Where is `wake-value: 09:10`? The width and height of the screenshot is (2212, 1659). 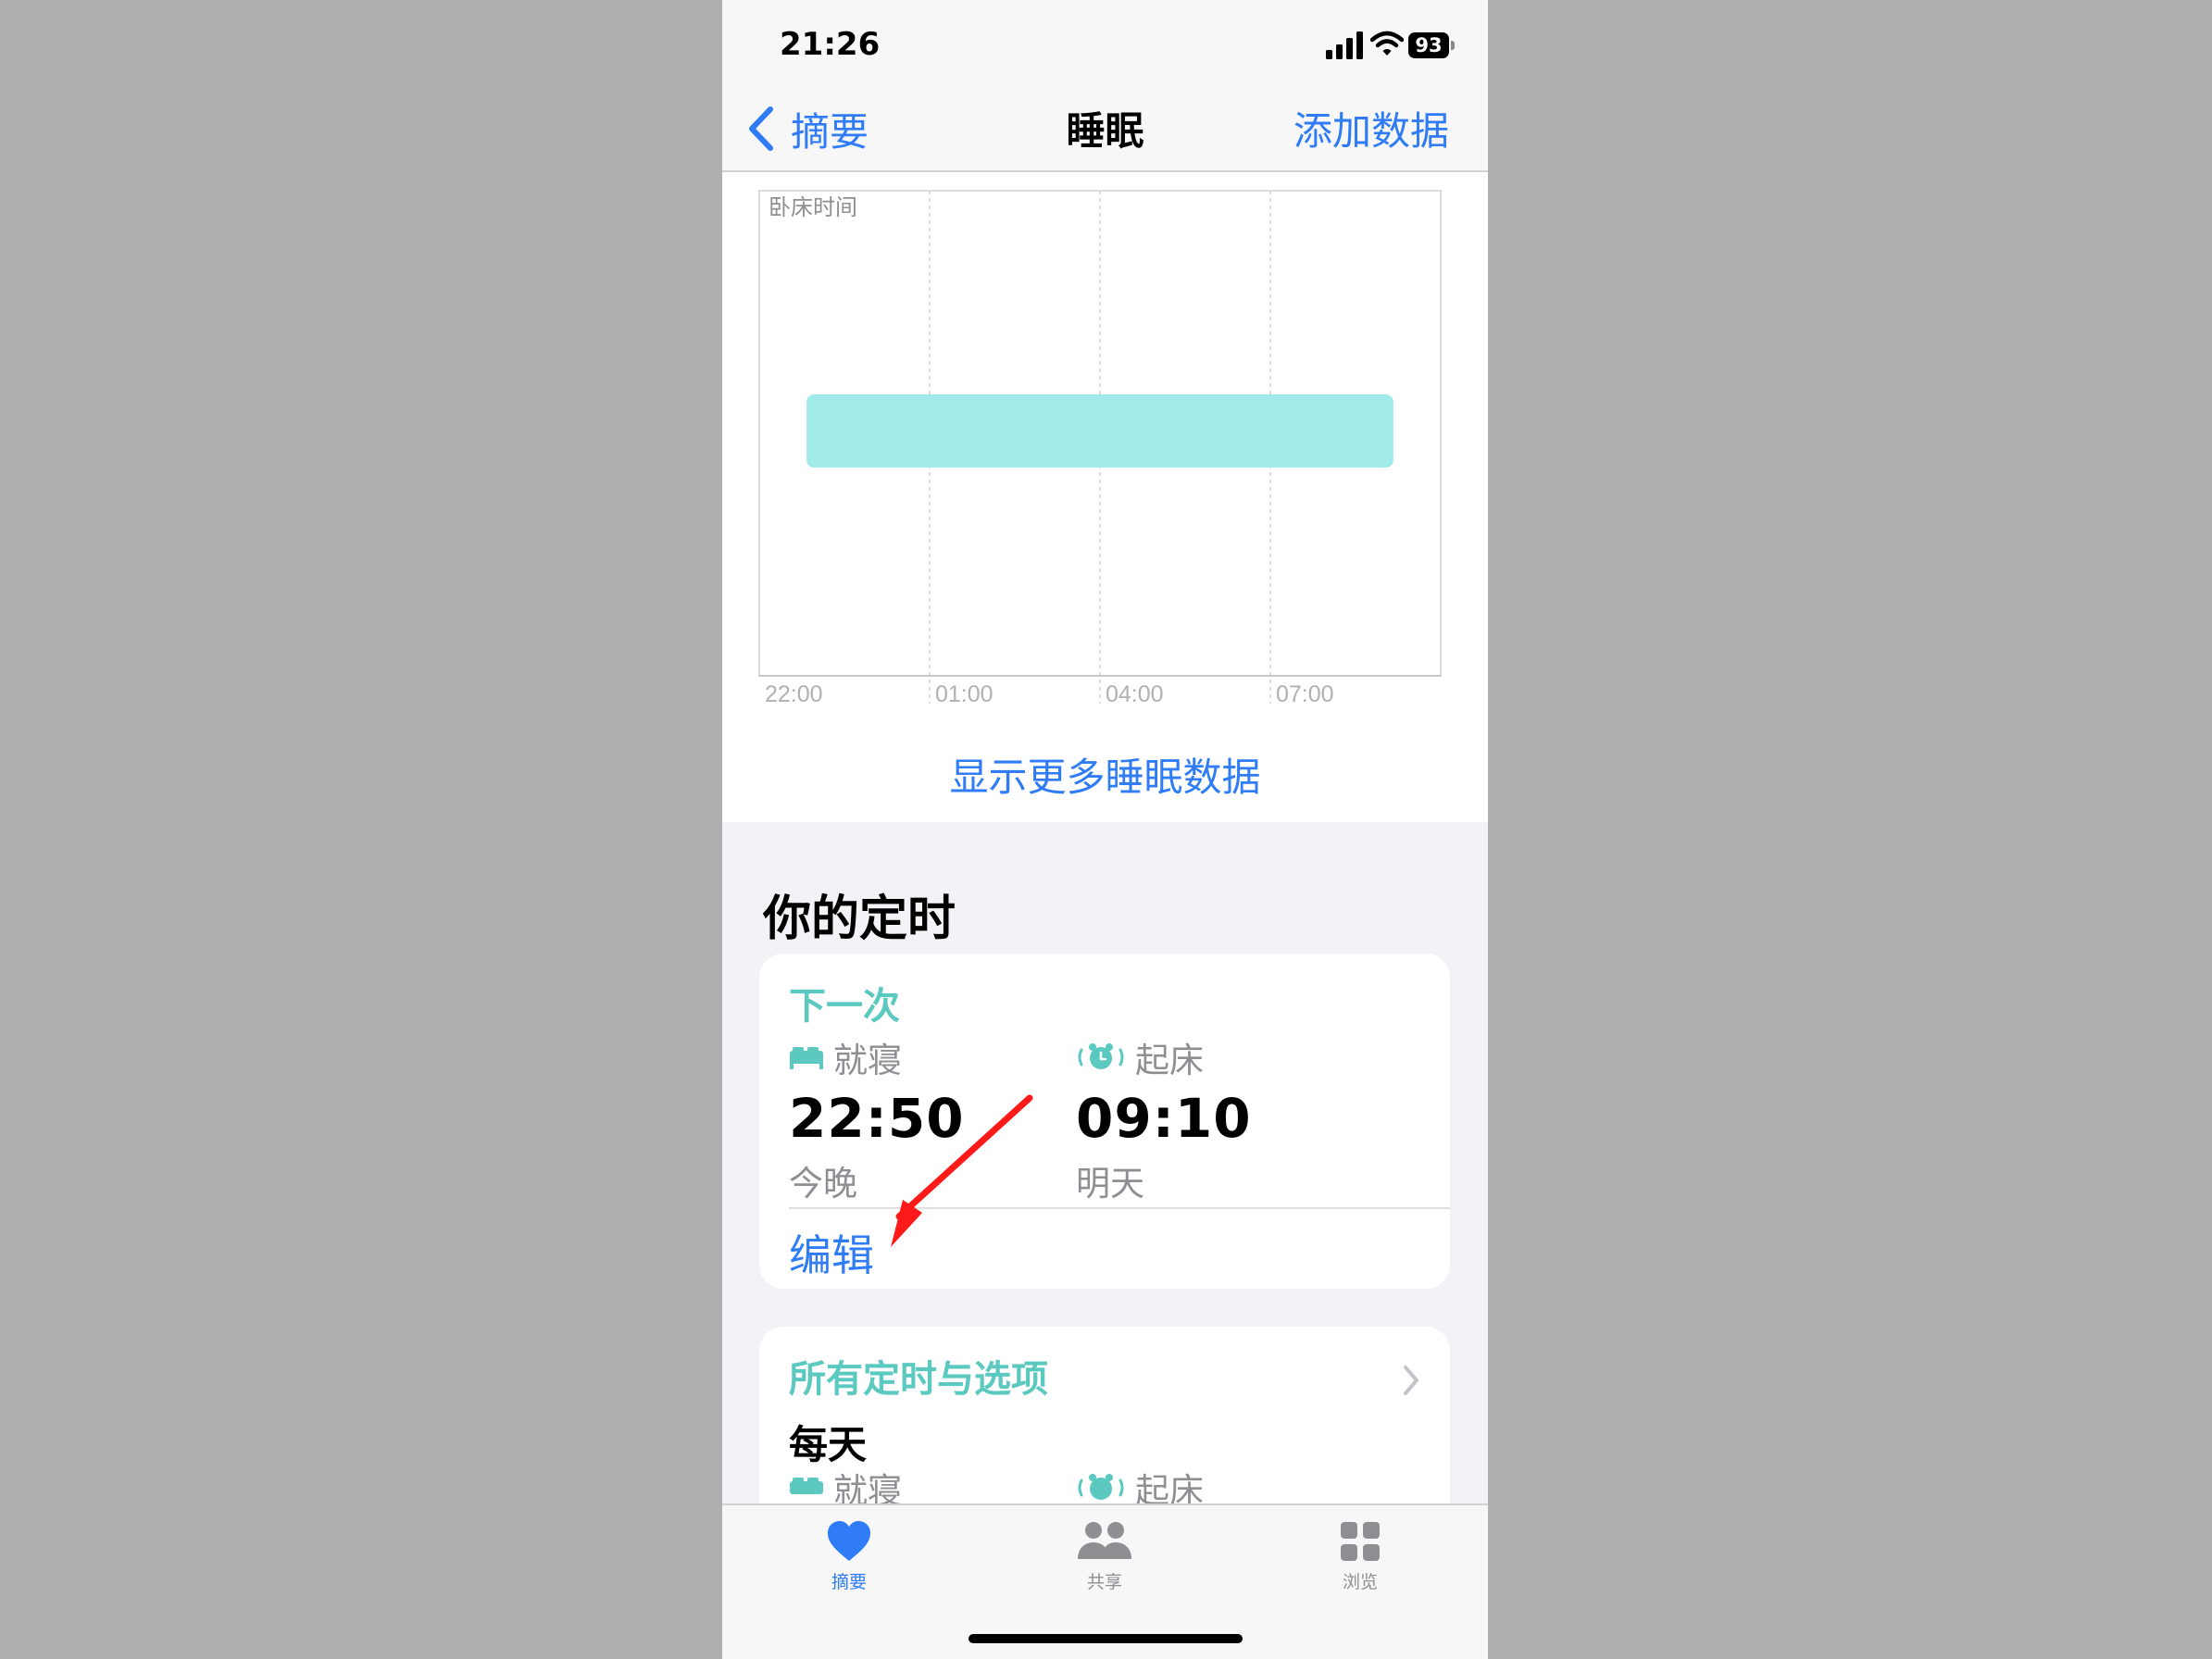
wake-value: 09:10 is located at coordinates (1164, 1118).